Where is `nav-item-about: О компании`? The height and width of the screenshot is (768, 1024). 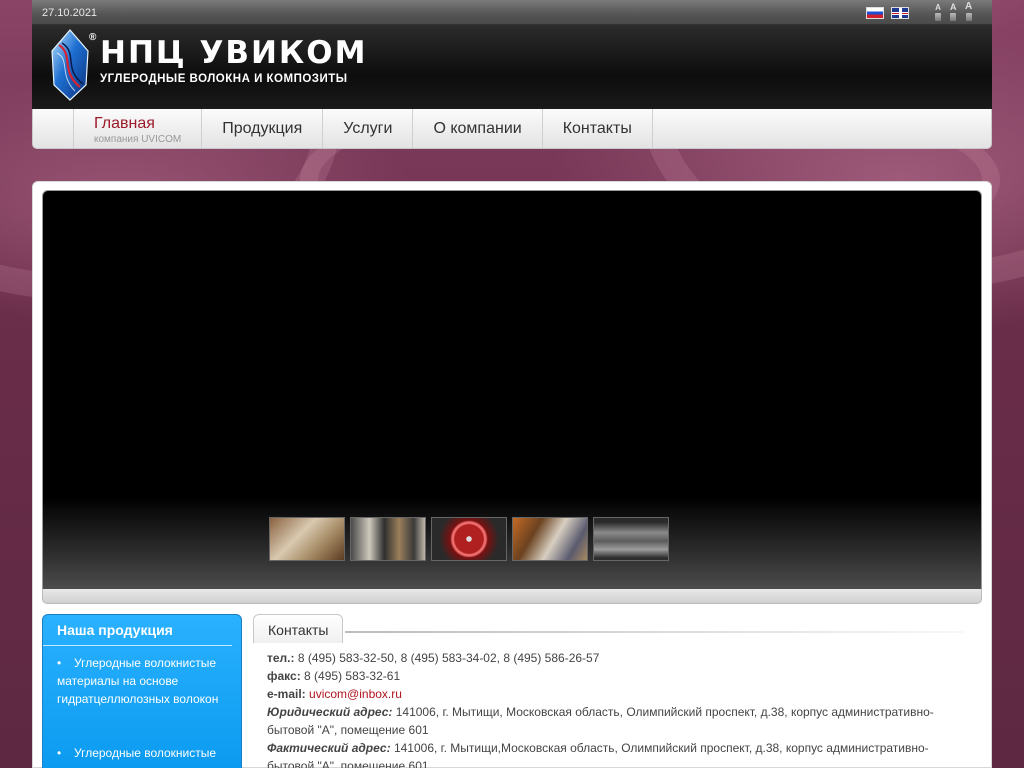
nav-item-about: О компании is located at coordinates (478, 128).